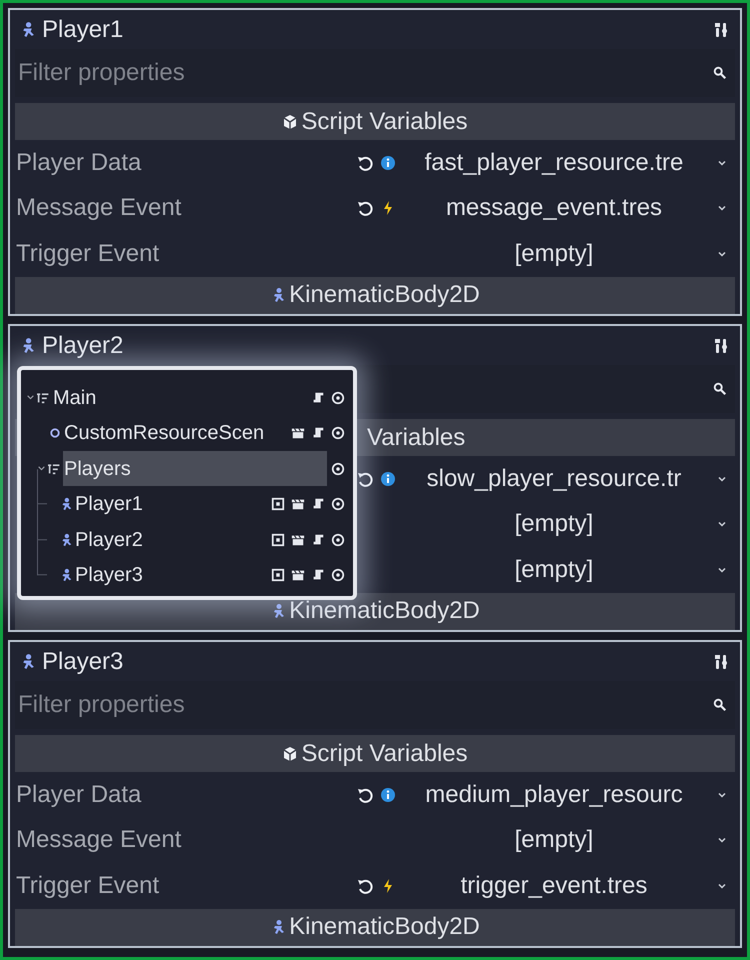 The width and height of the screenshot is (750, 960). I want to click on node-title: Player1, so click(83, 29).